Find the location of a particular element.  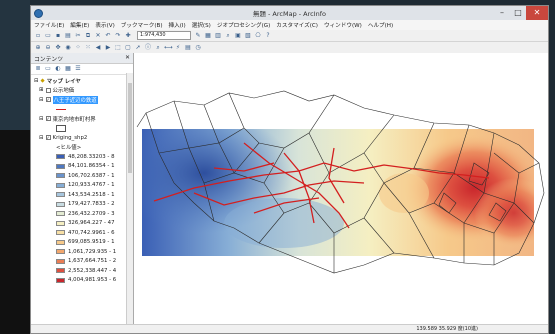

layer-row-railways: ⊟ ✓ 八王子近辺の鉄道 is located at coordinates (83, 100).